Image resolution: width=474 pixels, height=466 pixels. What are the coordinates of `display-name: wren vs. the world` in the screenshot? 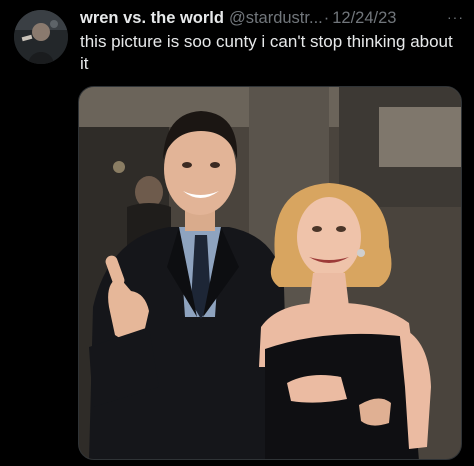 It's located at (152, 18).